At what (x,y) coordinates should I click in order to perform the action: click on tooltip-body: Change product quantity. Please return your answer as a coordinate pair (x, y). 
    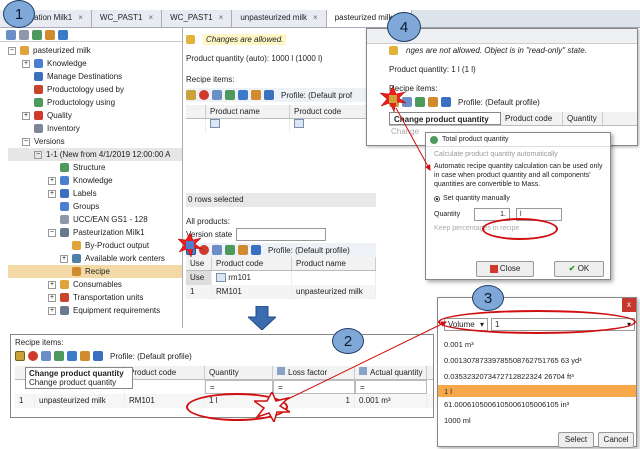
    Looking at the image, I should click on (73, 382).